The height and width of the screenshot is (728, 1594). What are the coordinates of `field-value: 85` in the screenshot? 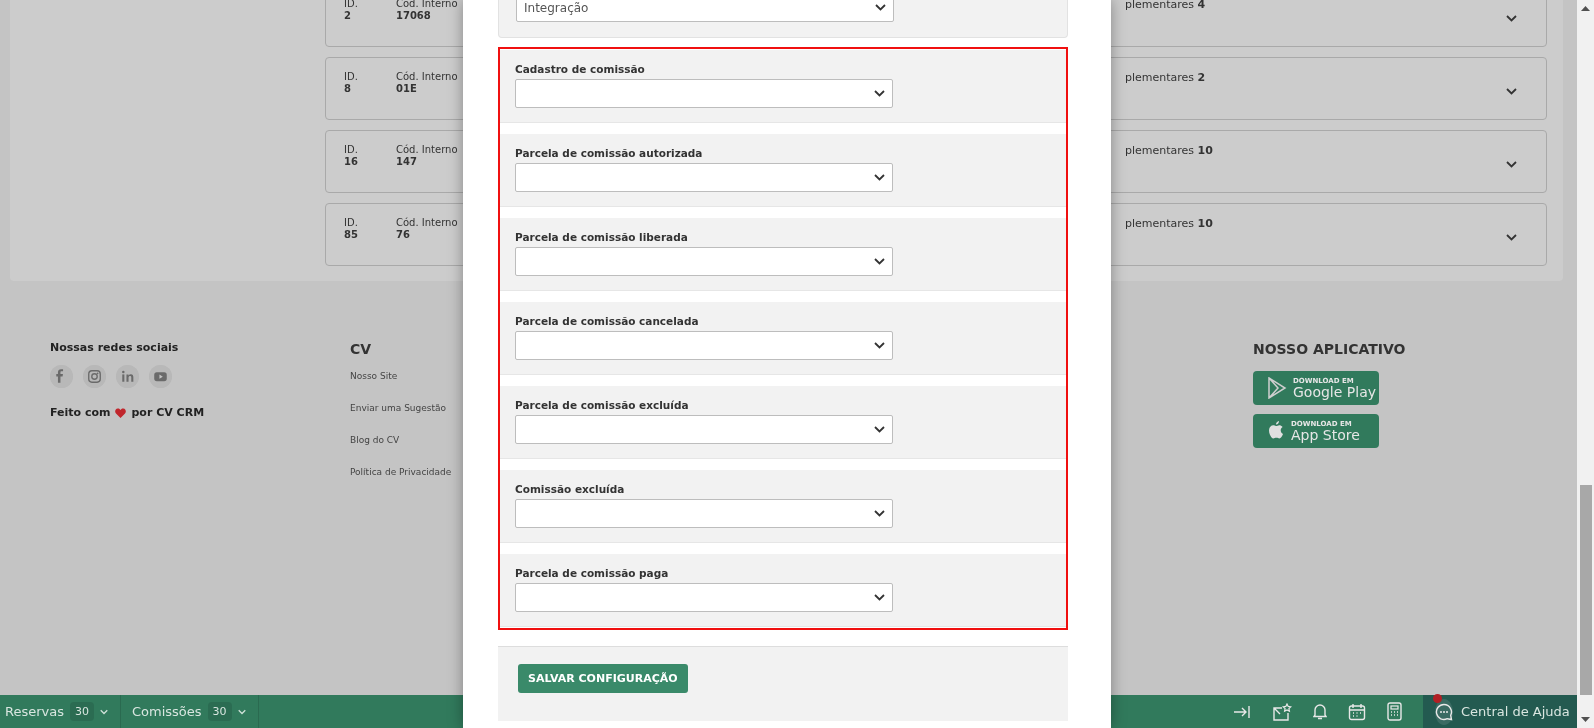 It's located at (351, 234).